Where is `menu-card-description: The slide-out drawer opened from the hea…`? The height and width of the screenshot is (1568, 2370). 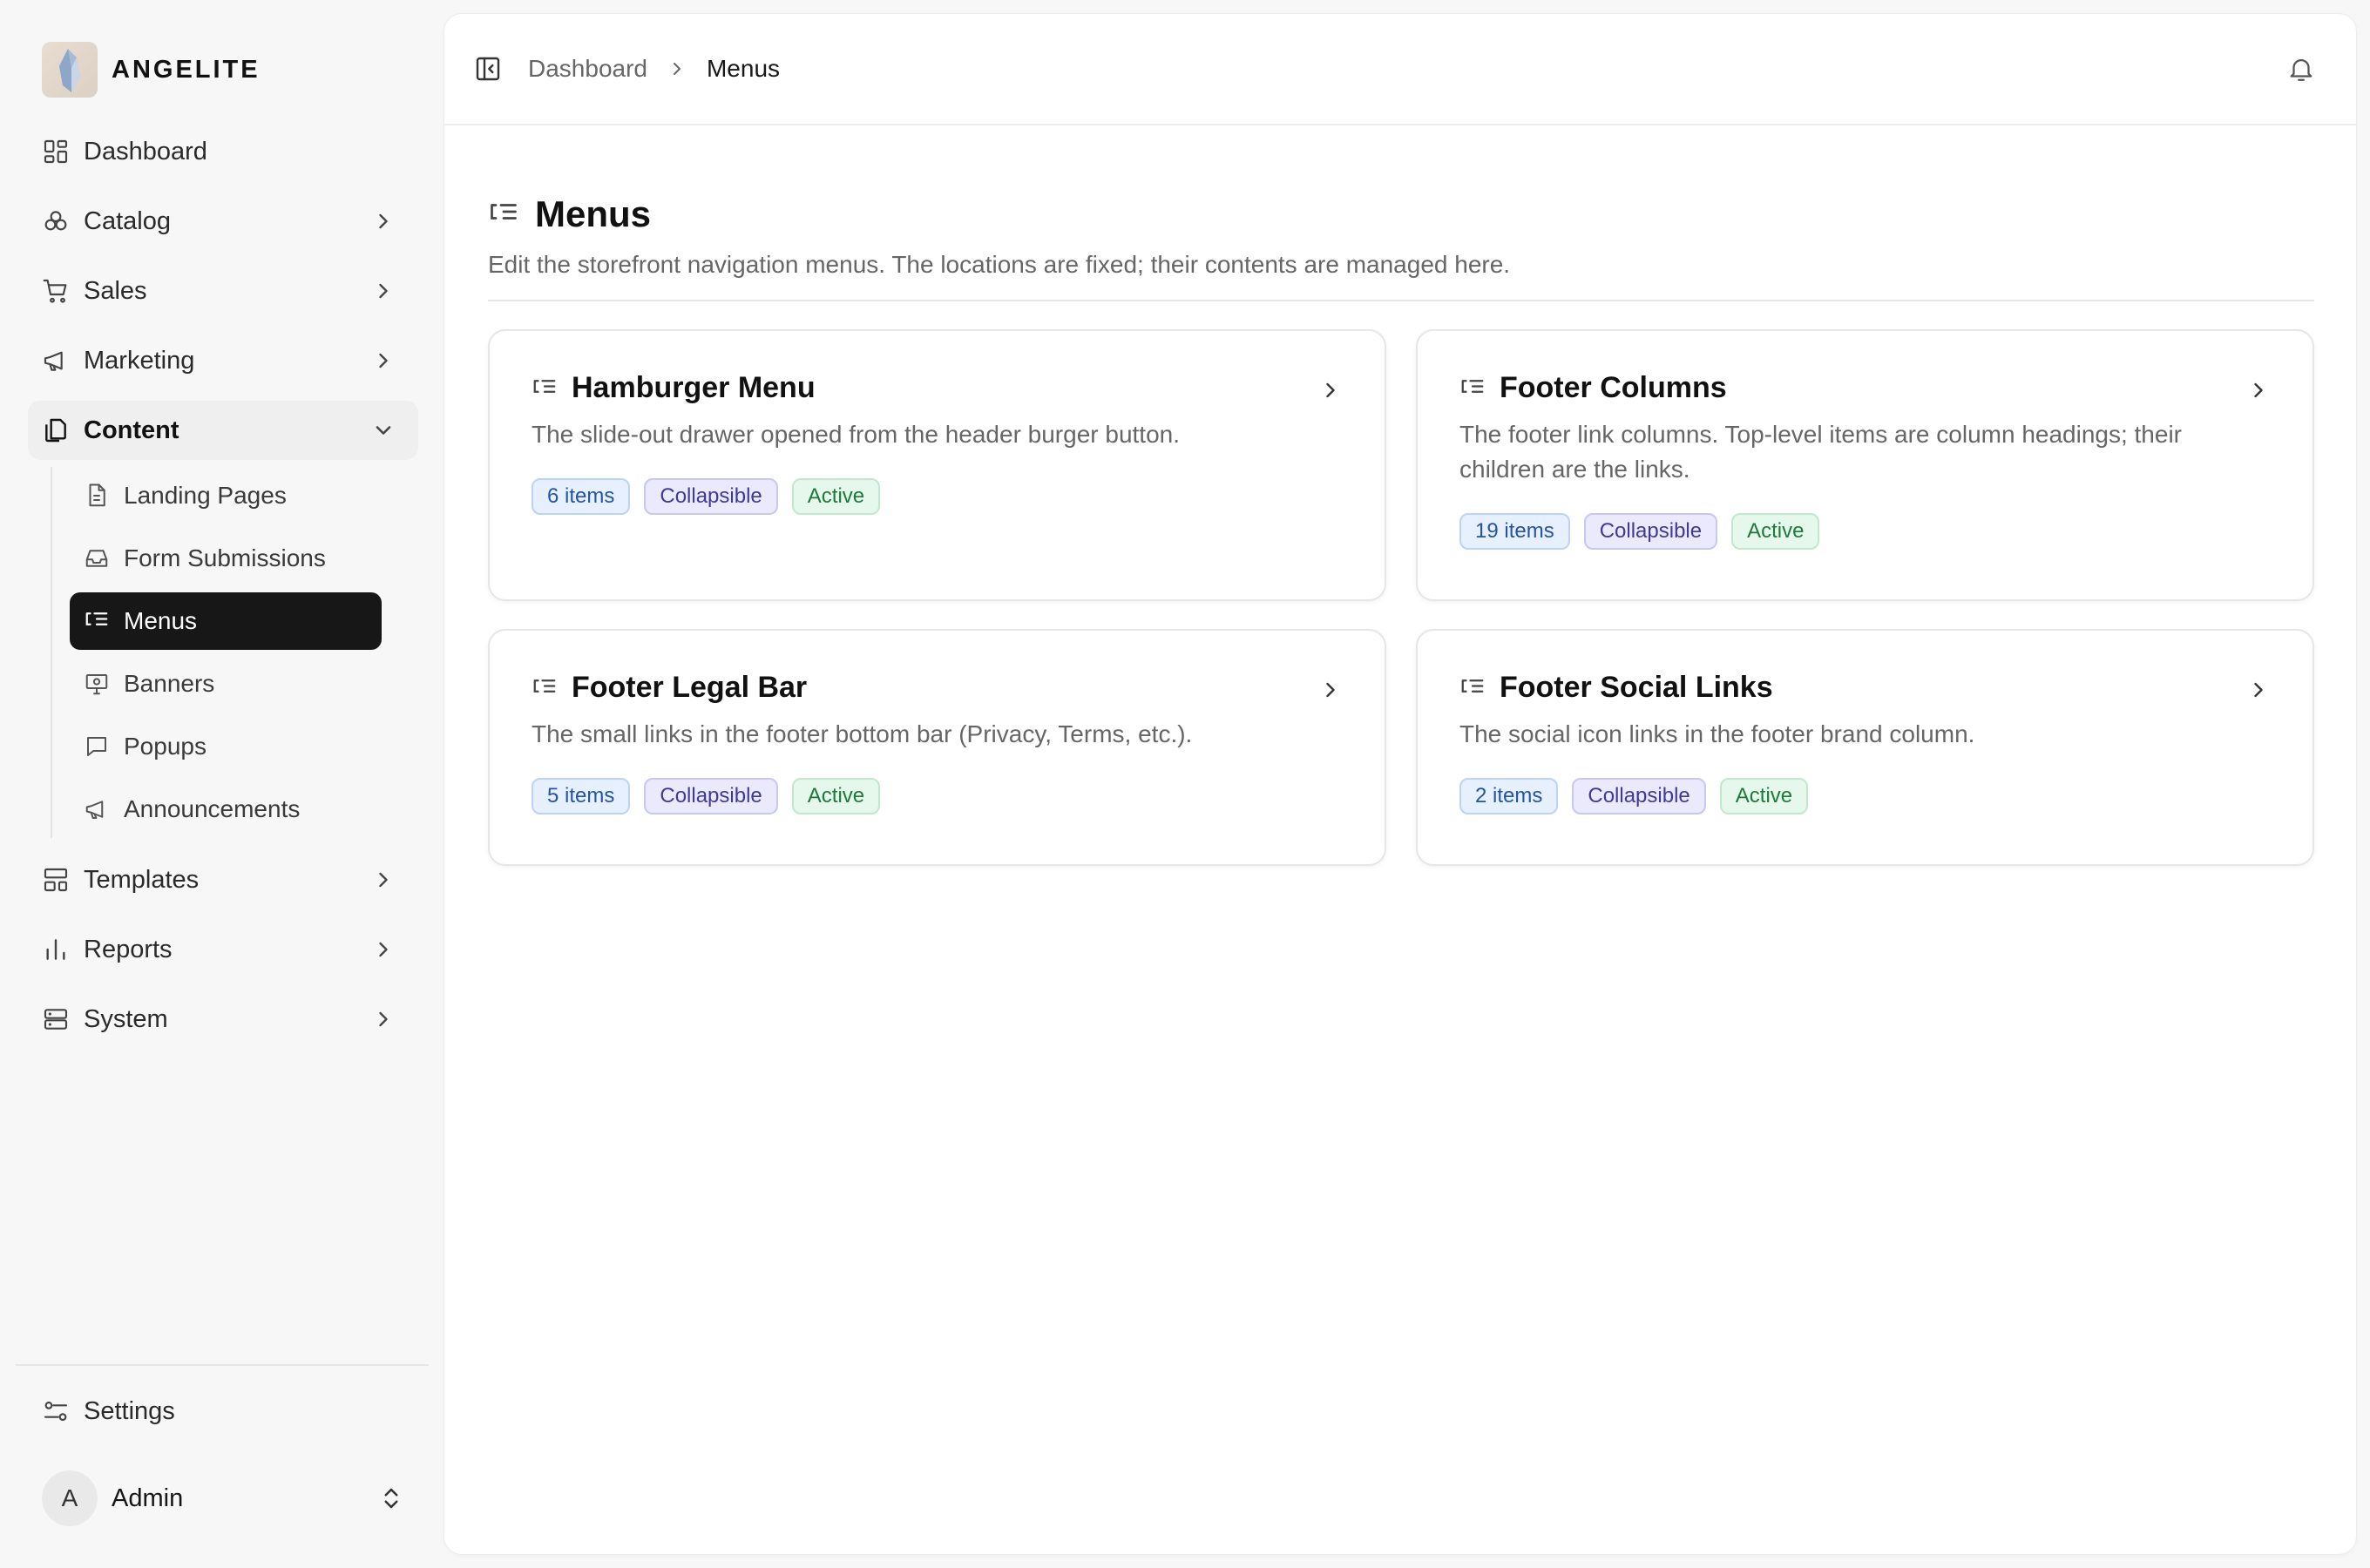
menu-card-description: The slide-out drawer opened from the hea… is located at coordinates (856, 434).